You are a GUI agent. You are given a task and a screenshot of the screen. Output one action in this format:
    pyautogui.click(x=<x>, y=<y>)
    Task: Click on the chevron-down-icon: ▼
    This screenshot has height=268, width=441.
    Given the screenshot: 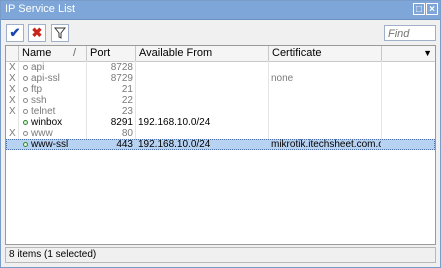 What is the action you would take?
    pyautogui.click(x=427, y=53)
    